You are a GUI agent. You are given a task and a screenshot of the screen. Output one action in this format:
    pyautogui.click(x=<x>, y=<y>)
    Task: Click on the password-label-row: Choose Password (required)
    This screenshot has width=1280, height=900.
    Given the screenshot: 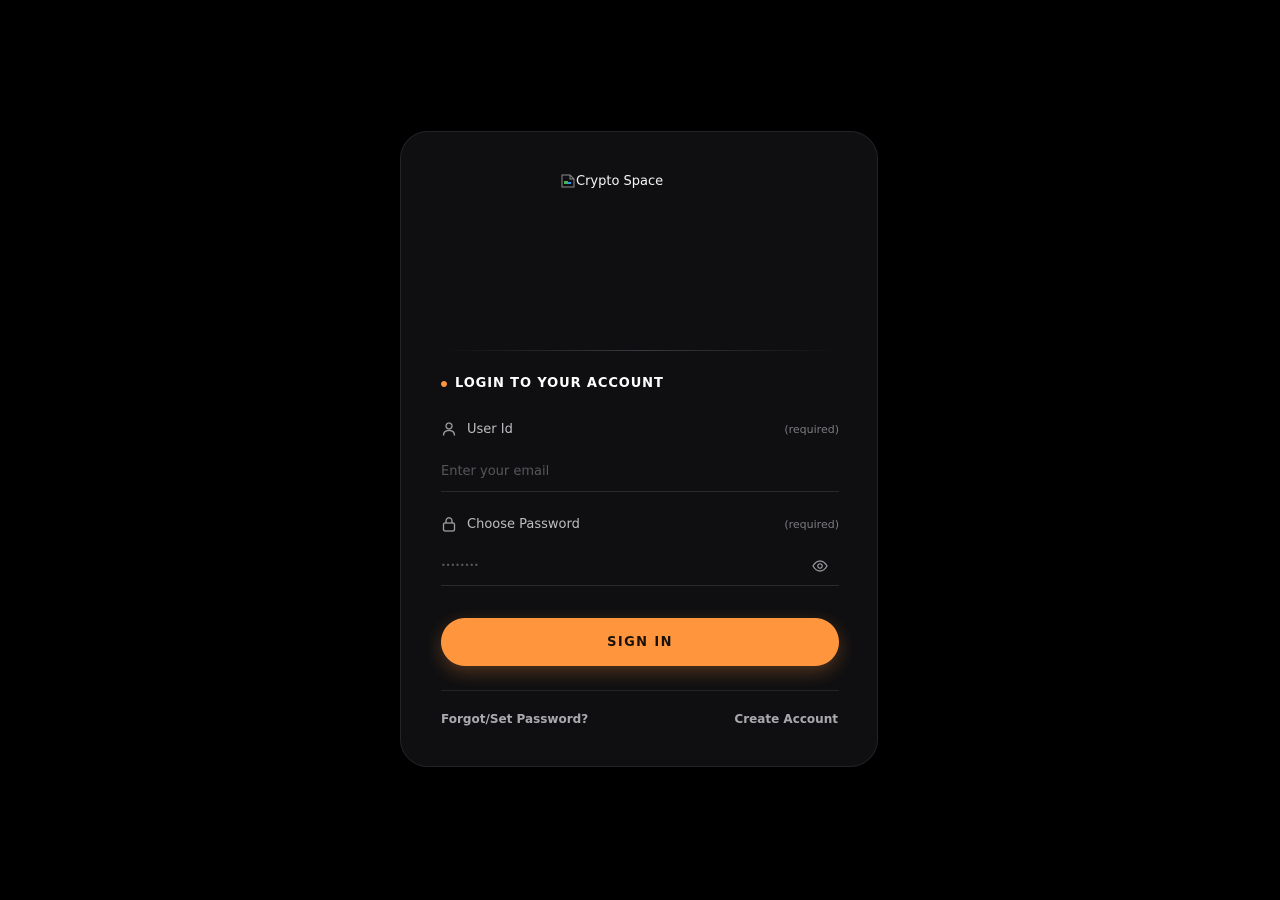 What is the action you would take?
    pyautogui.click(x=640, y=524)
    